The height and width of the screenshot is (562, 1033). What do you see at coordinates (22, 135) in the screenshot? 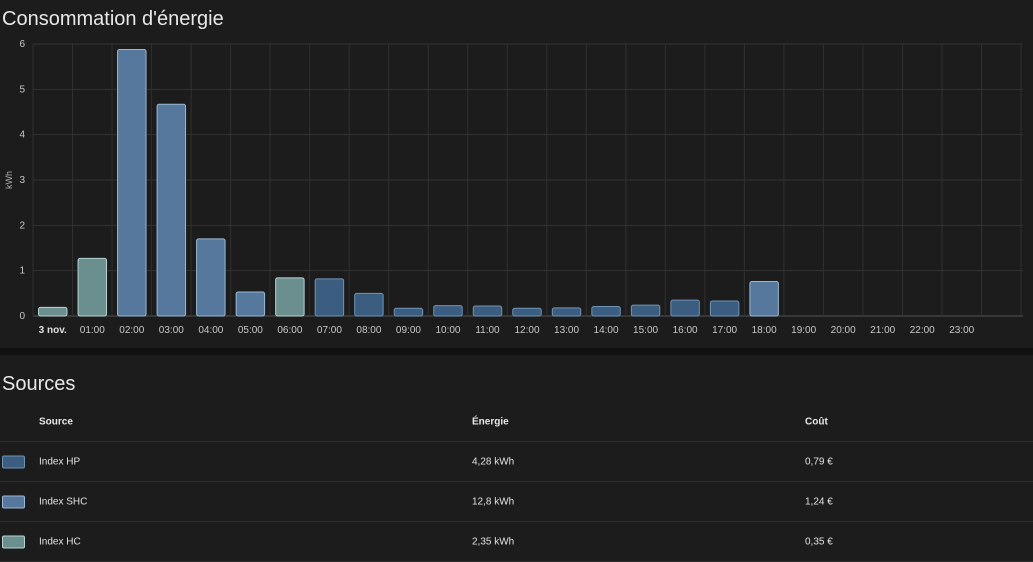
I see `y-tick-label: 4` at bounding box center [22, 135].